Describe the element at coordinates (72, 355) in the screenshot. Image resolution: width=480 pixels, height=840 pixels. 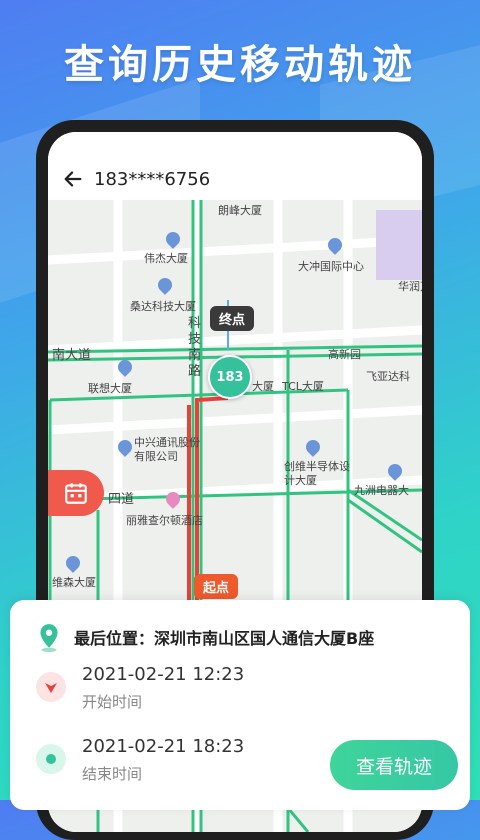
I see `map-label: 南大道` at that location.